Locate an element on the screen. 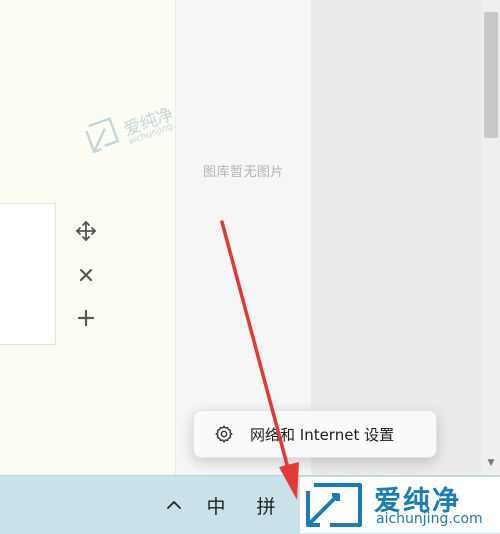  editor-content-box is located at coordinates (28, 274).